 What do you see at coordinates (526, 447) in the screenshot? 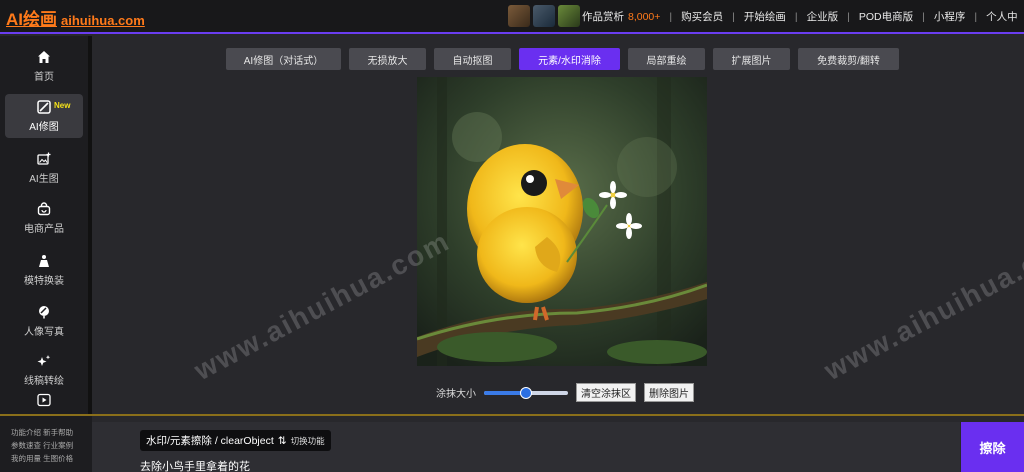
I see `prompt-panel: 水印/元素擦除 / clearObject ⇅ 切换功能 去除小鸟手里拿着的花` at bounding box center [526, 447].